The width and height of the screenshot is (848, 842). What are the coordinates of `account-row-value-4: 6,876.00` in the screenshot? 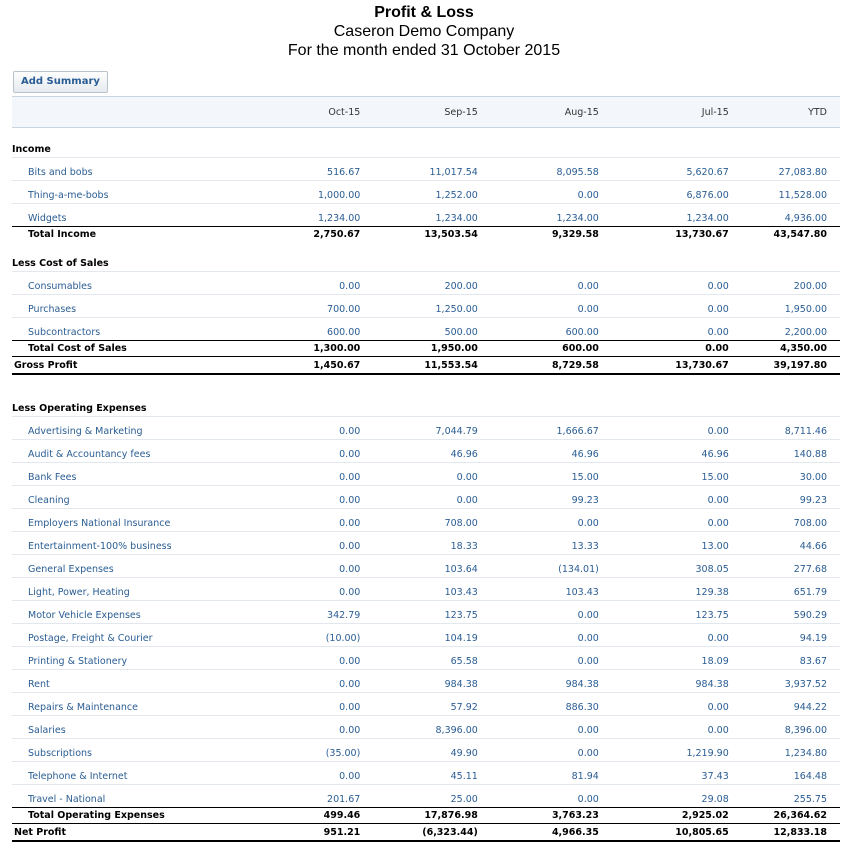 It's located at (663, 192).